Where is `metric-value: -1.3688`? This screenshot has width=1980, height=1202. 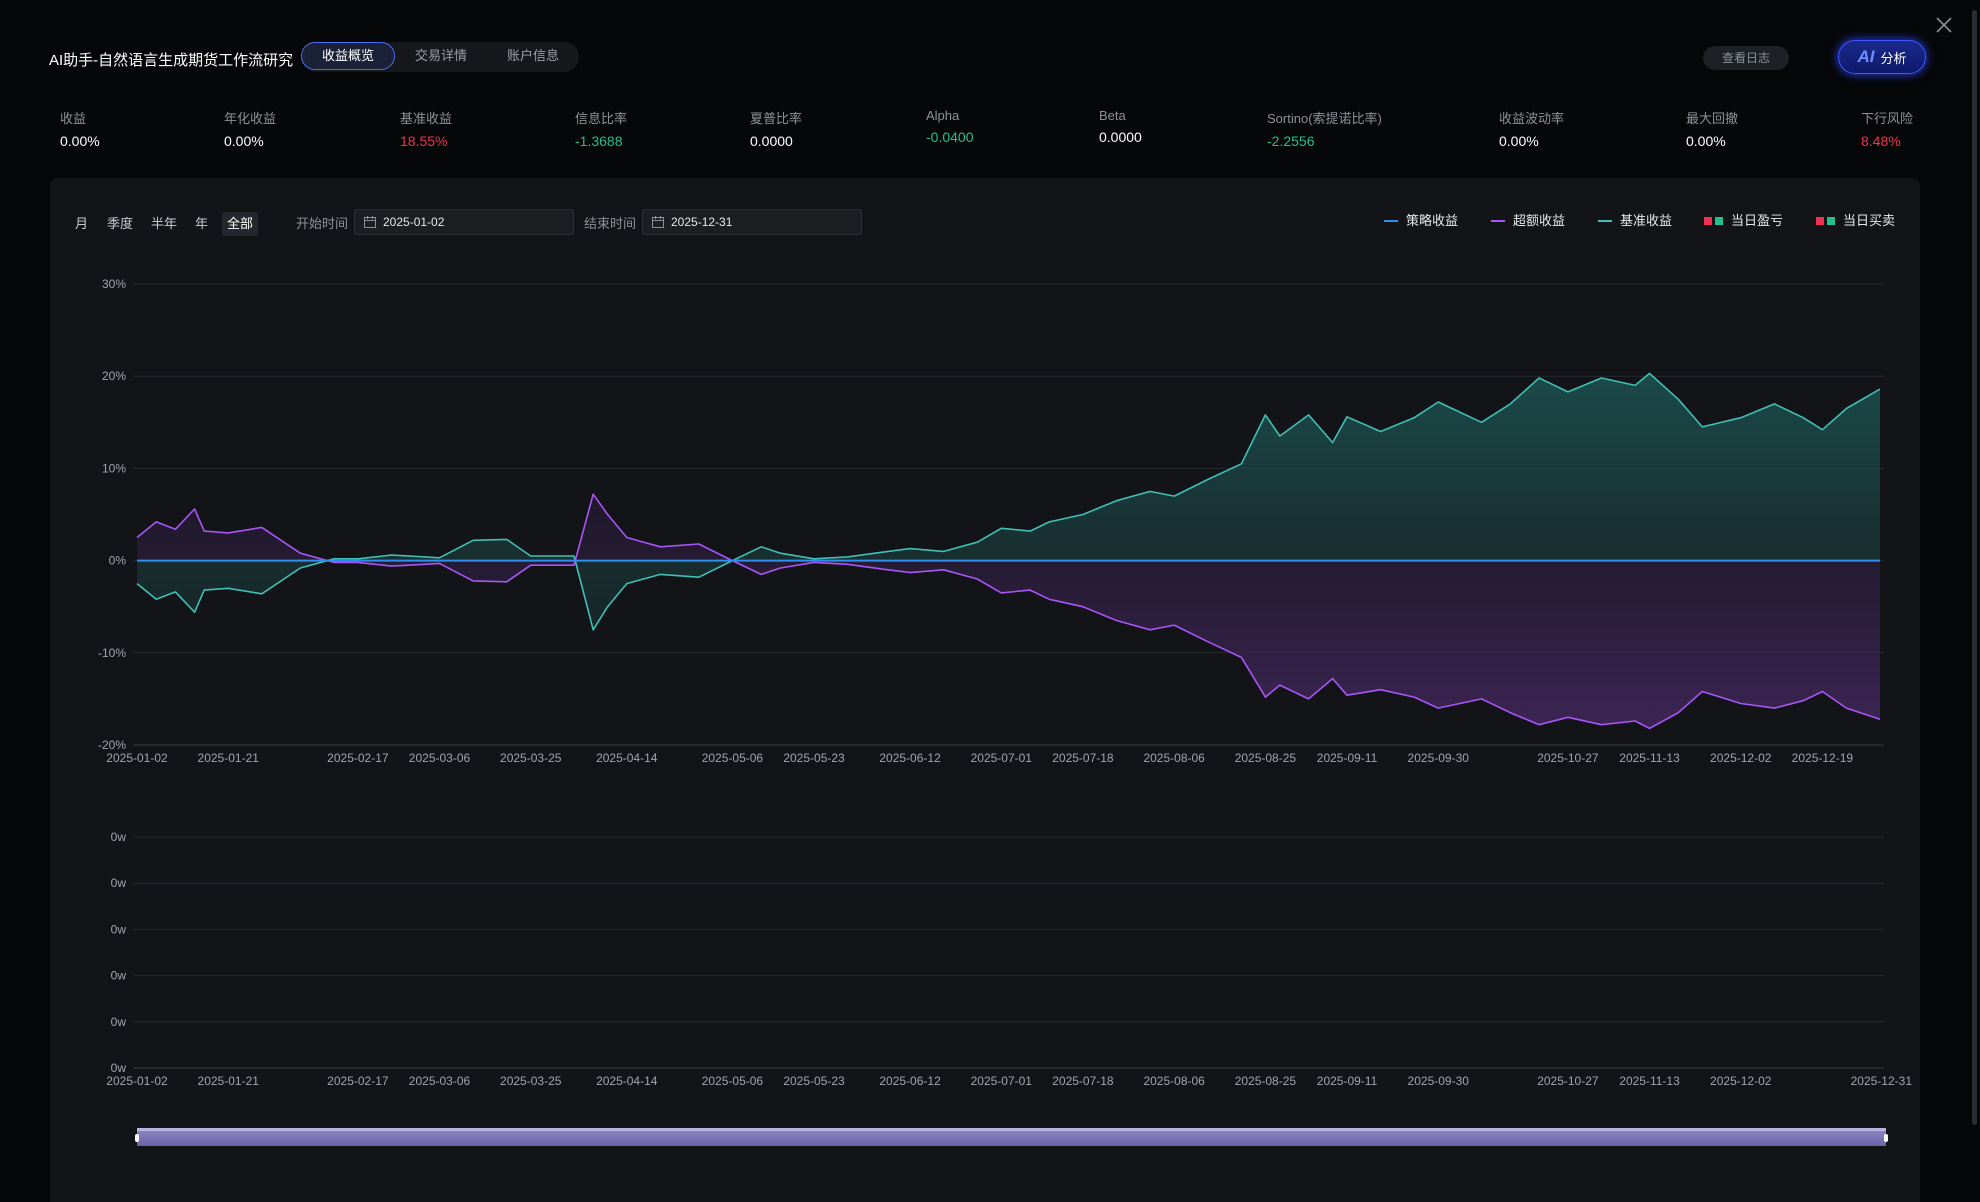
metric-value: -1.3688 is located at coordinates (599, 141).